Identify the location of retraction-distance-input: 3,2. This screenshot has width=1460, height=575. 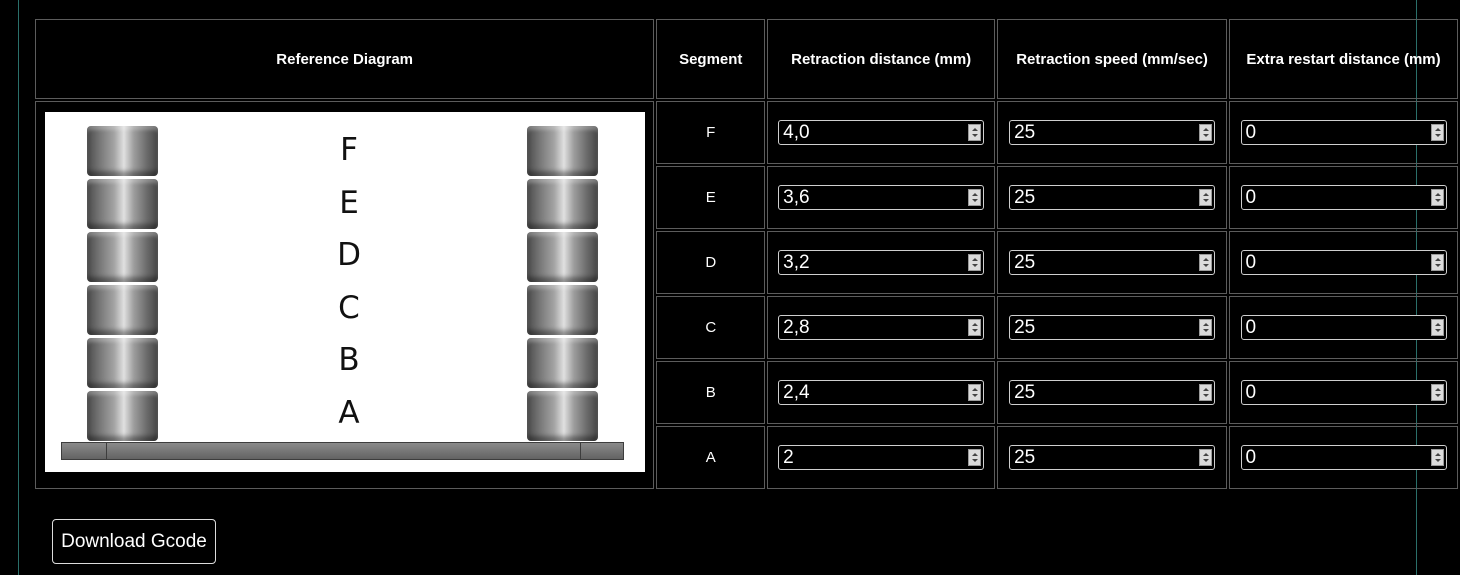
(881, 262).